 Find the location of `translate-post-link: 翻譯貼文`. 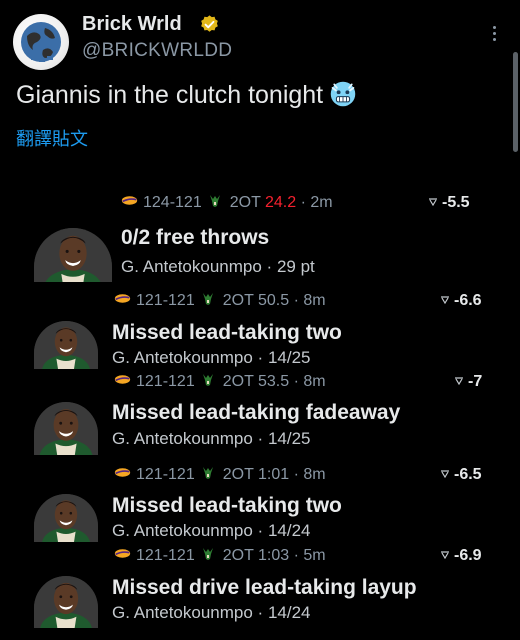

translate-post-link: 翻譯貼文 is located at coordinates (52, 138).